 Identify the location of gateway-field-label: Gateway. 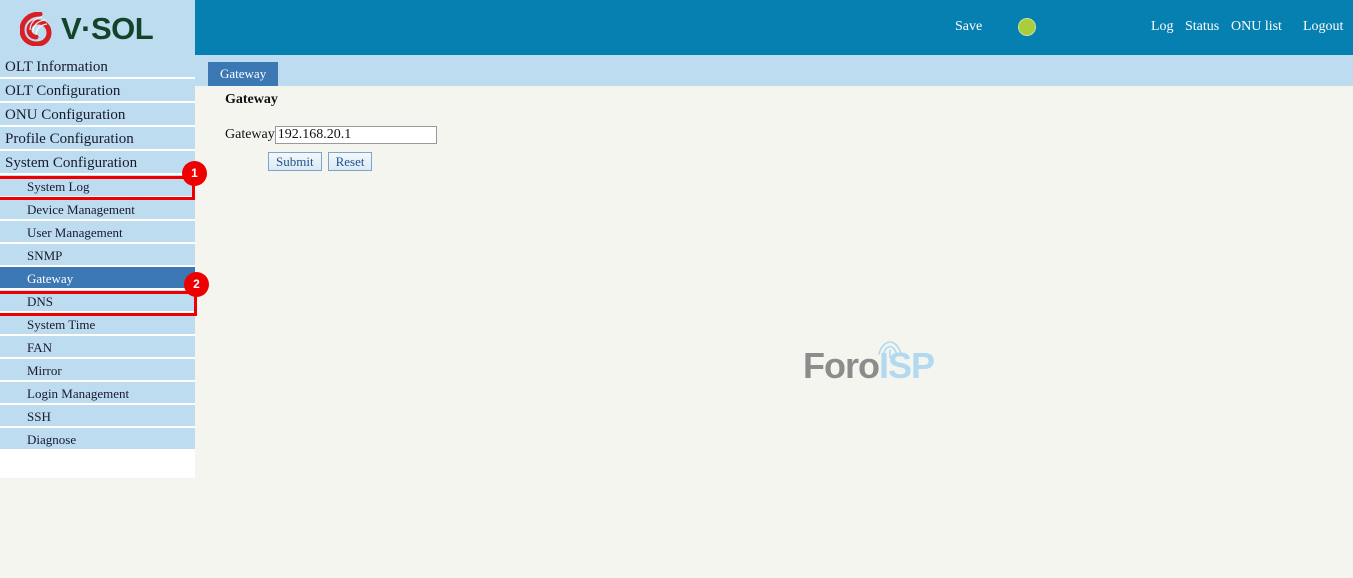
(250, 134).